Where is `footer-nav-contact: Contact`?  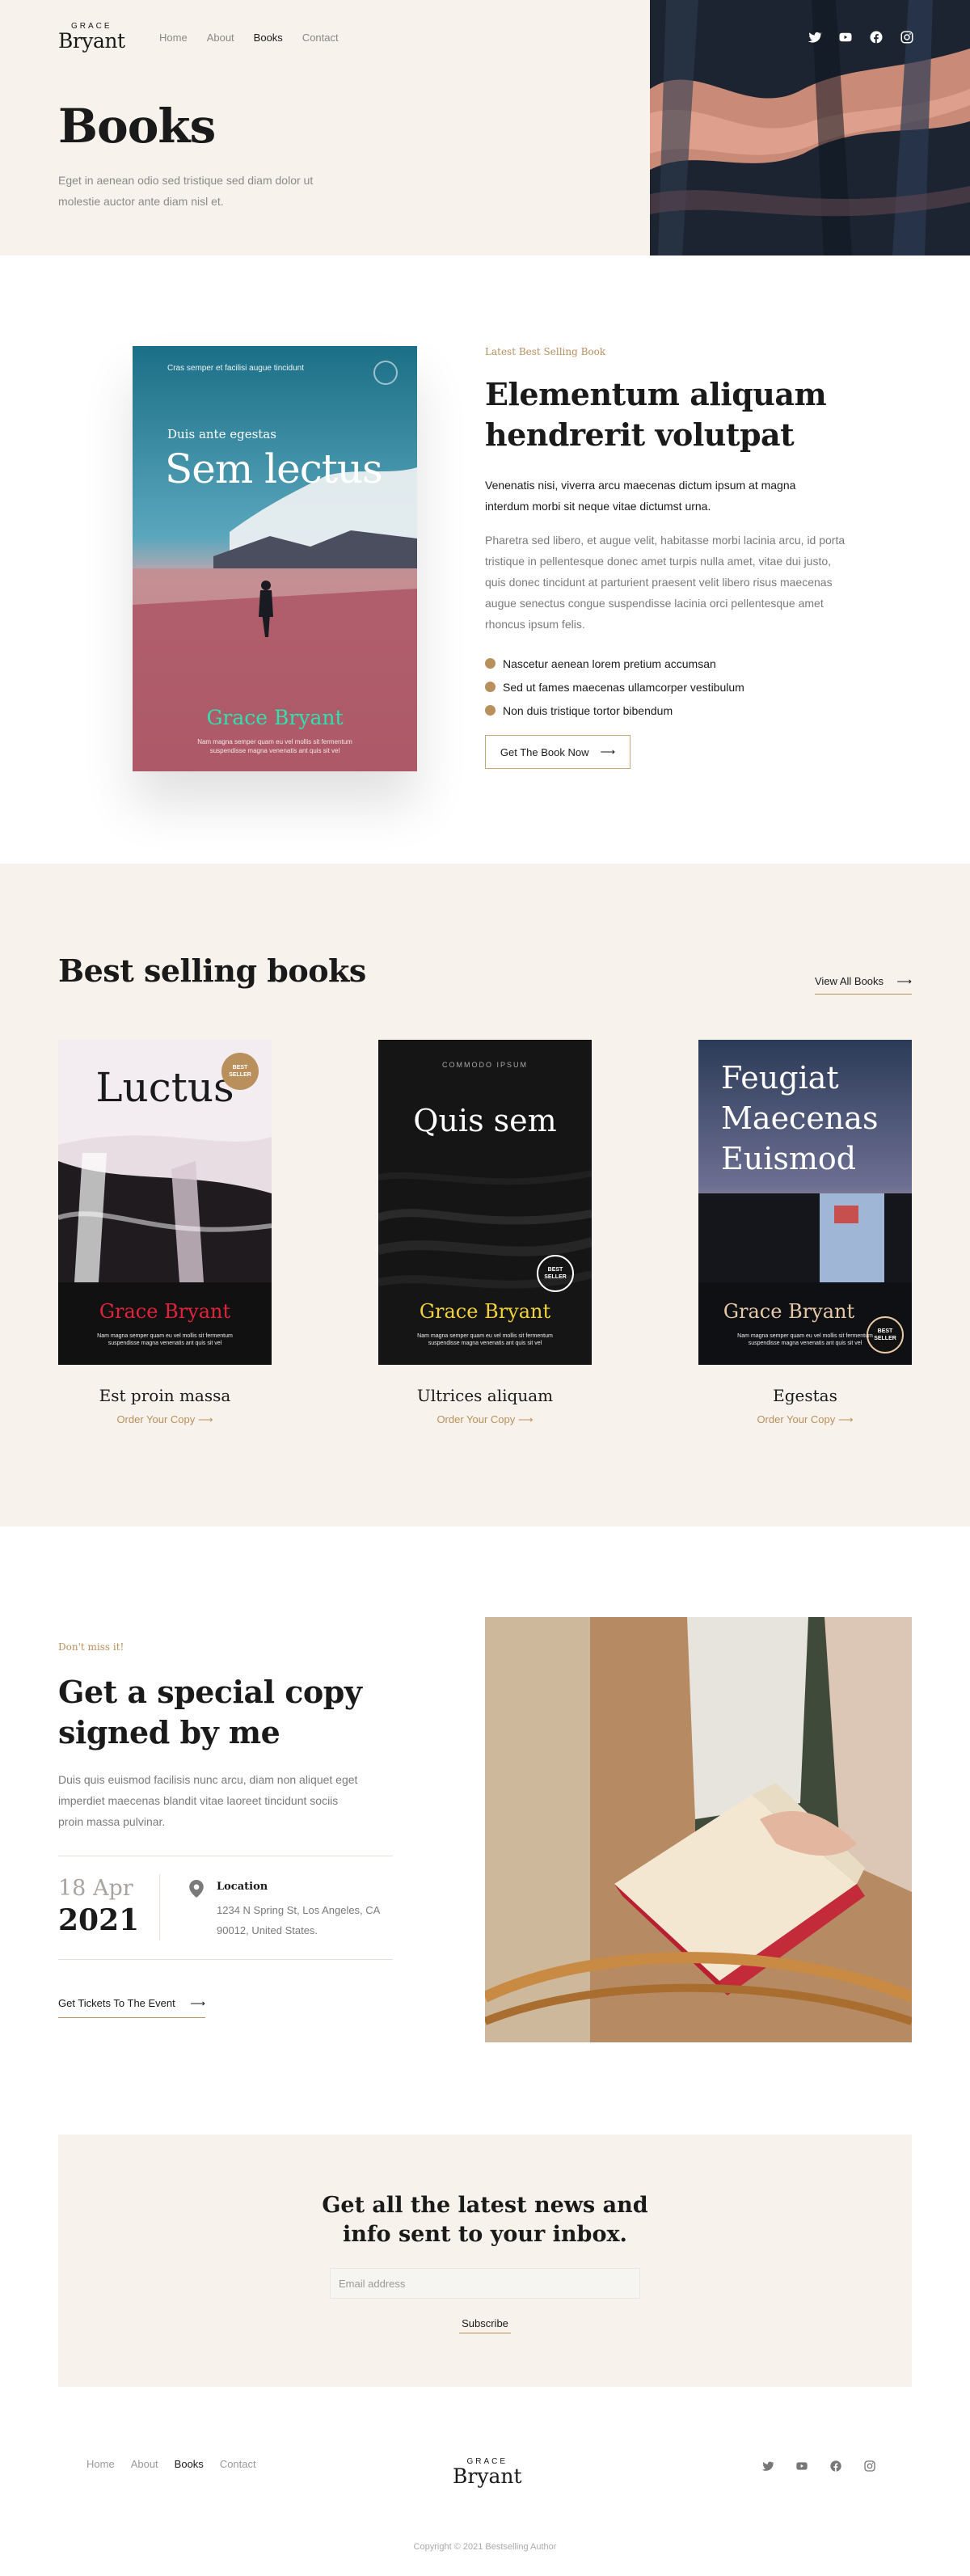
footer-nav-contact: Contact is located at coordinates (238, 2464).